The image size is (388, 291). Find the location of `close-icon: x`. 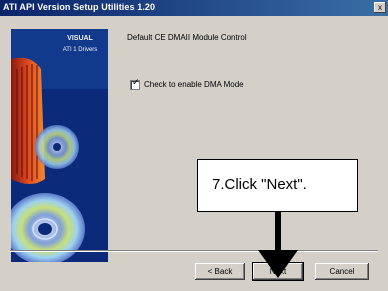

close-icon: x is located at coordinates (380, 7).